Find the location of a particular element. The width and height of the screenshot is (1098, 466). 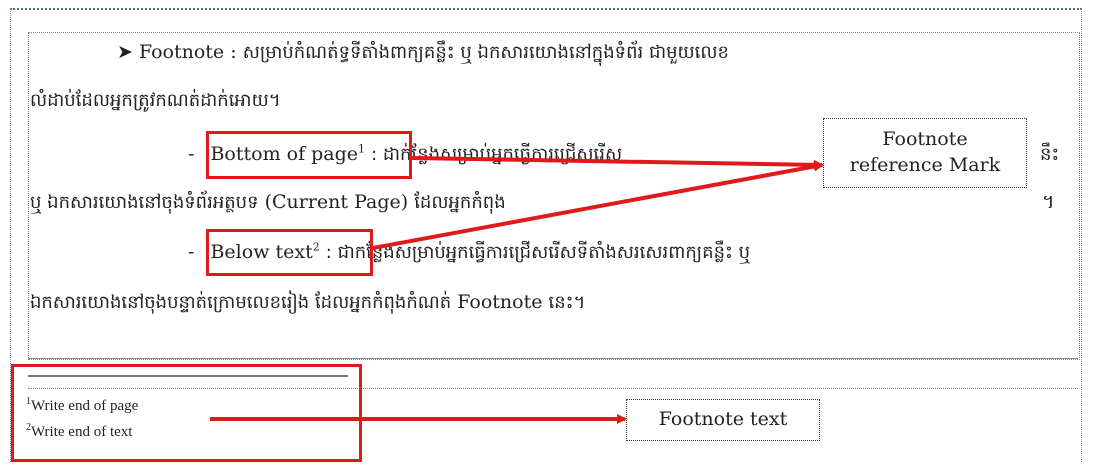

highlight-below-text is located at coordinates (289, 252).